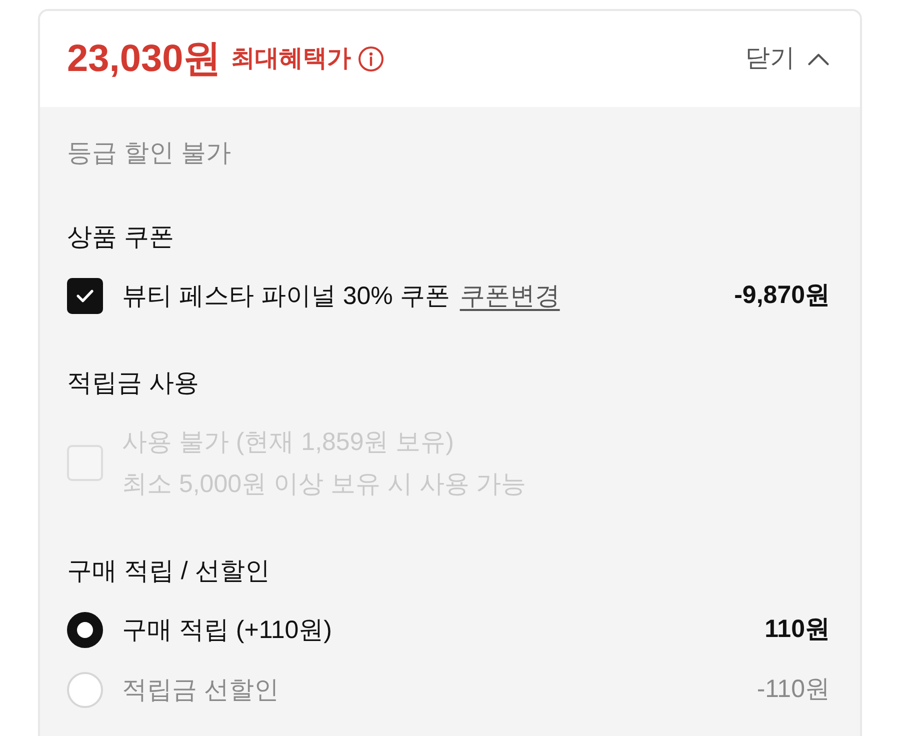 This screenshot has width=900, height=736. I want to click on points-amount: 110원, so click(797, 630).